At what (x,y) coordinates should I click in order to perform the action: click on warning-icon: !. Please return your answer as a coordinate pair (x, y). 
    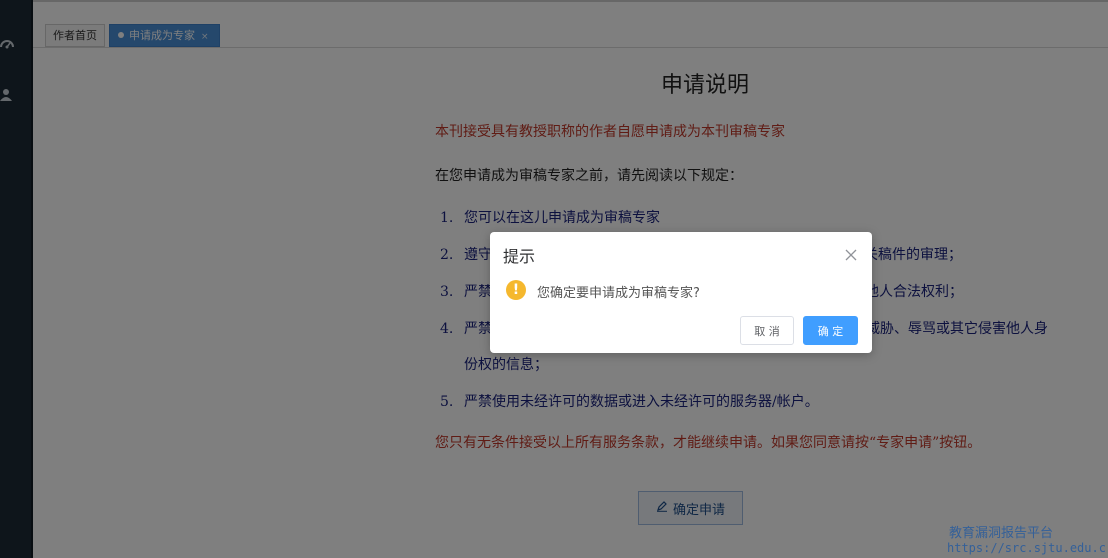
    Looking at the image, I should click on (516, 290).